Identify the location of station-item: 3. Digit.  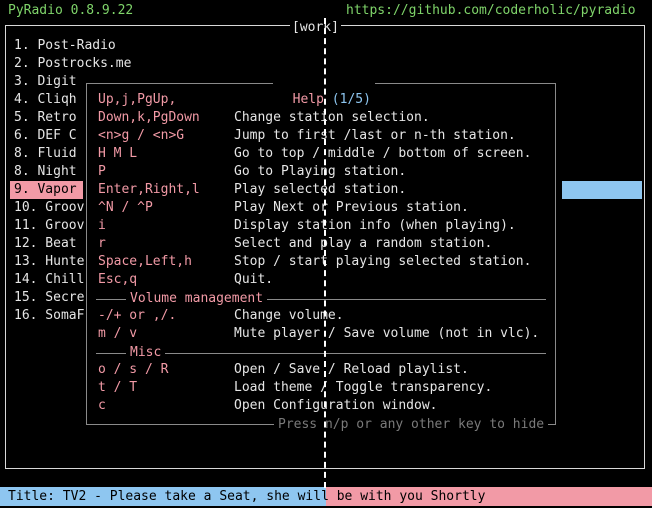
(45, 82).